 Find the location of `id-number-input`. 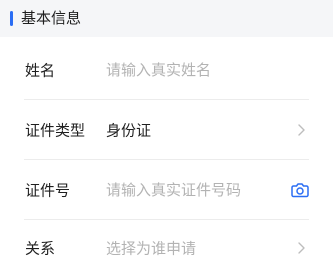

id-number-input is located at coordinates (191, 190).